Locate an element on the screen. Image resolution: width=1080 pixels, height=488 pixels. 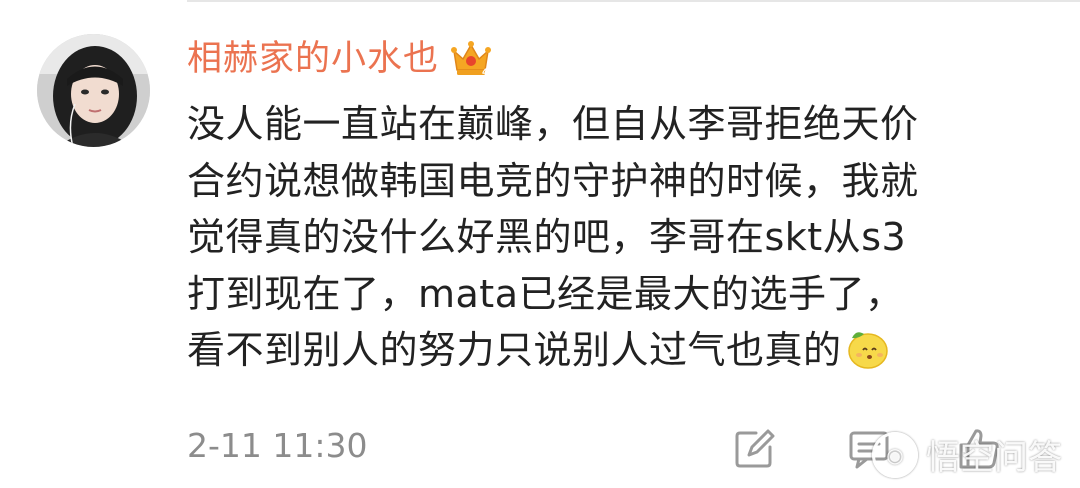
username-row: 相赫家的小水也 4 is located at coordinates (340, 59).